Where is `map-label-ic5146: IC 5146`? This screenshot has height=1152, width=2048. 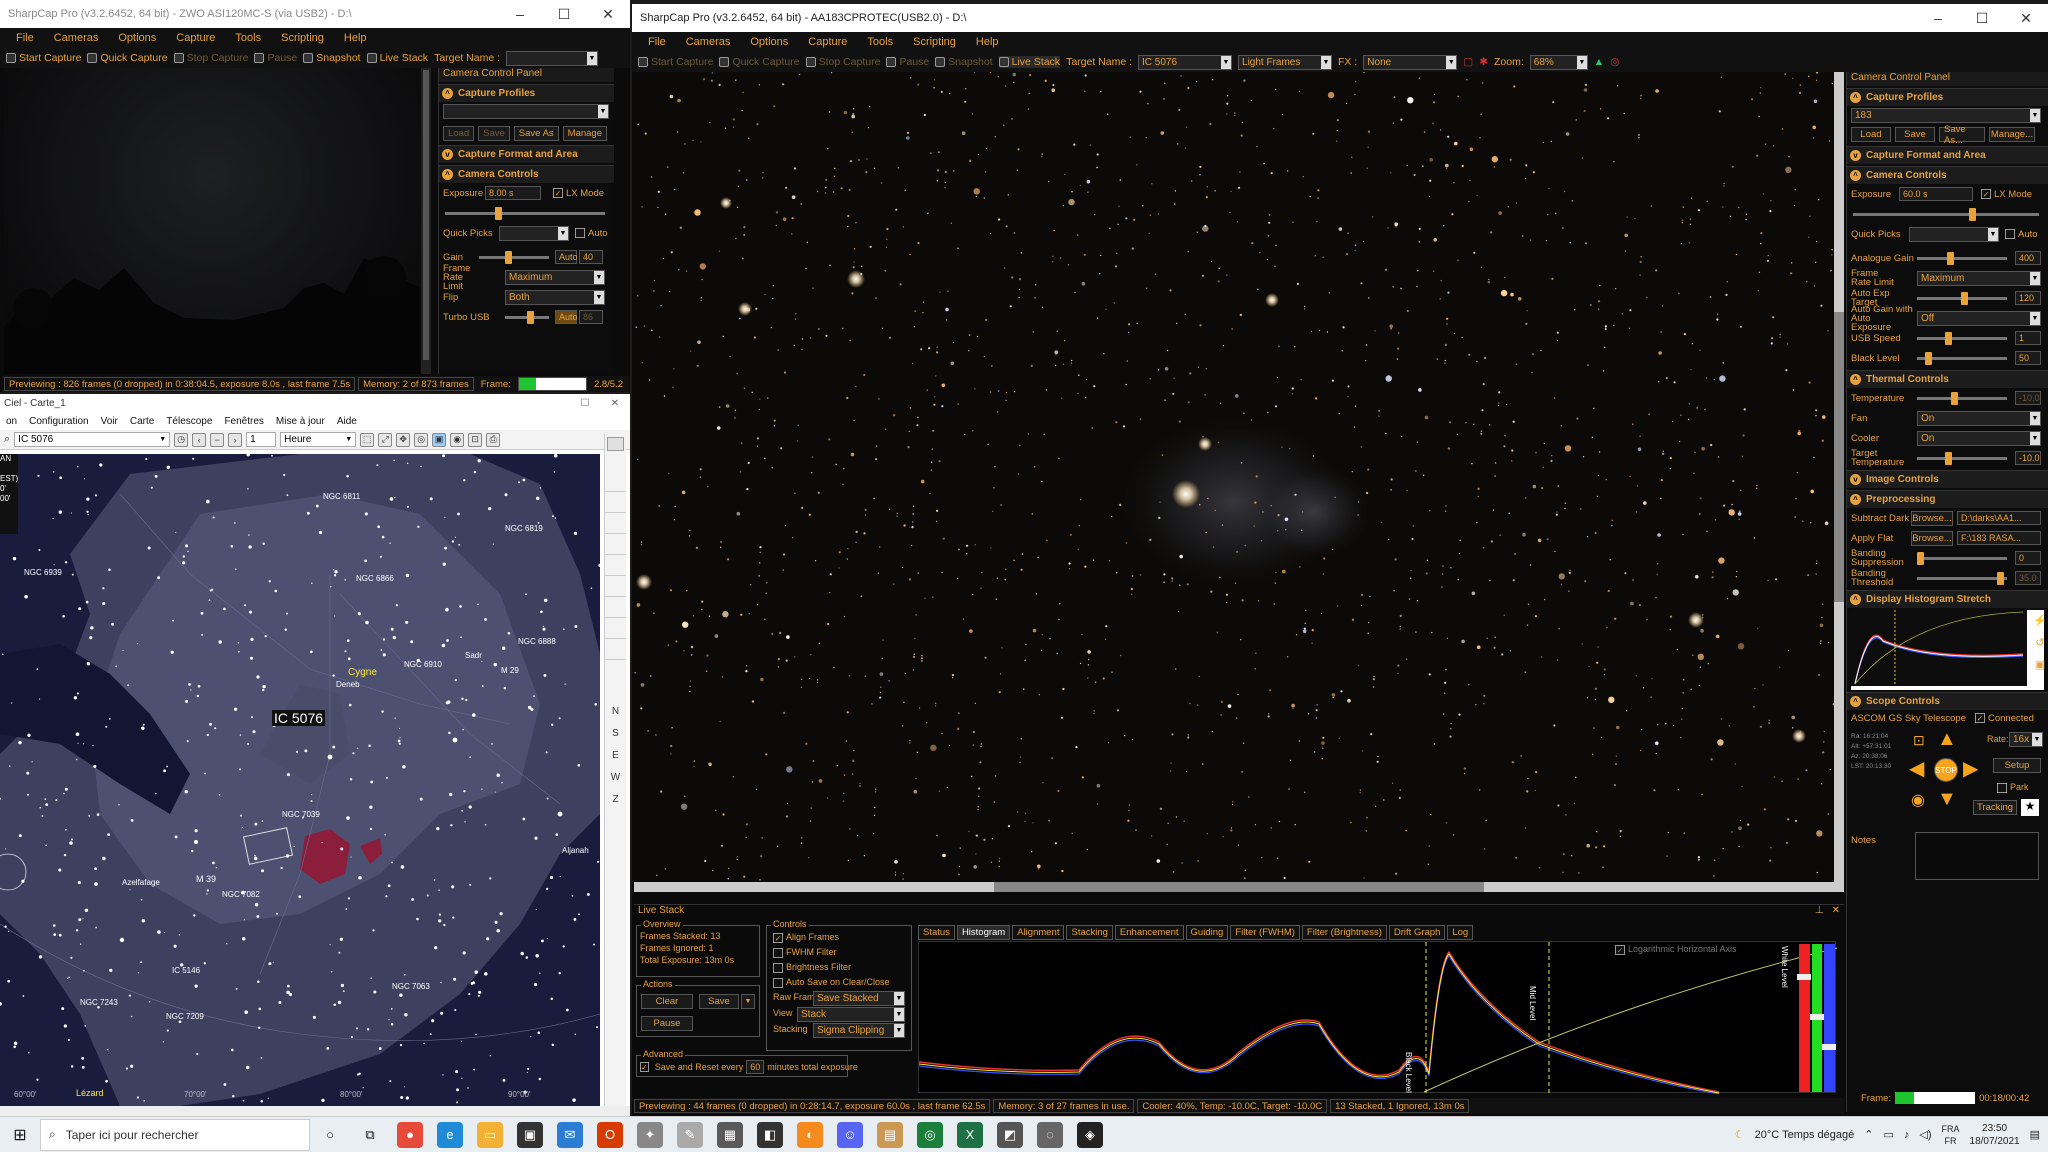 map-label-ic5146: IC 5146 is located at coordinates (186, 970).